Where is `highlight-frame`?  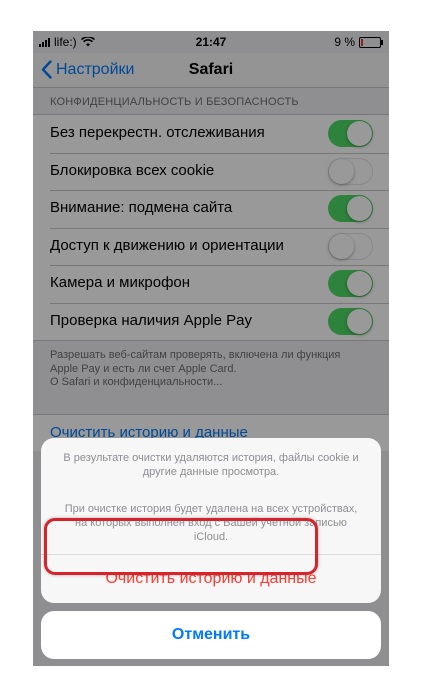
highlight-frame is located at coordinates (181, 546).